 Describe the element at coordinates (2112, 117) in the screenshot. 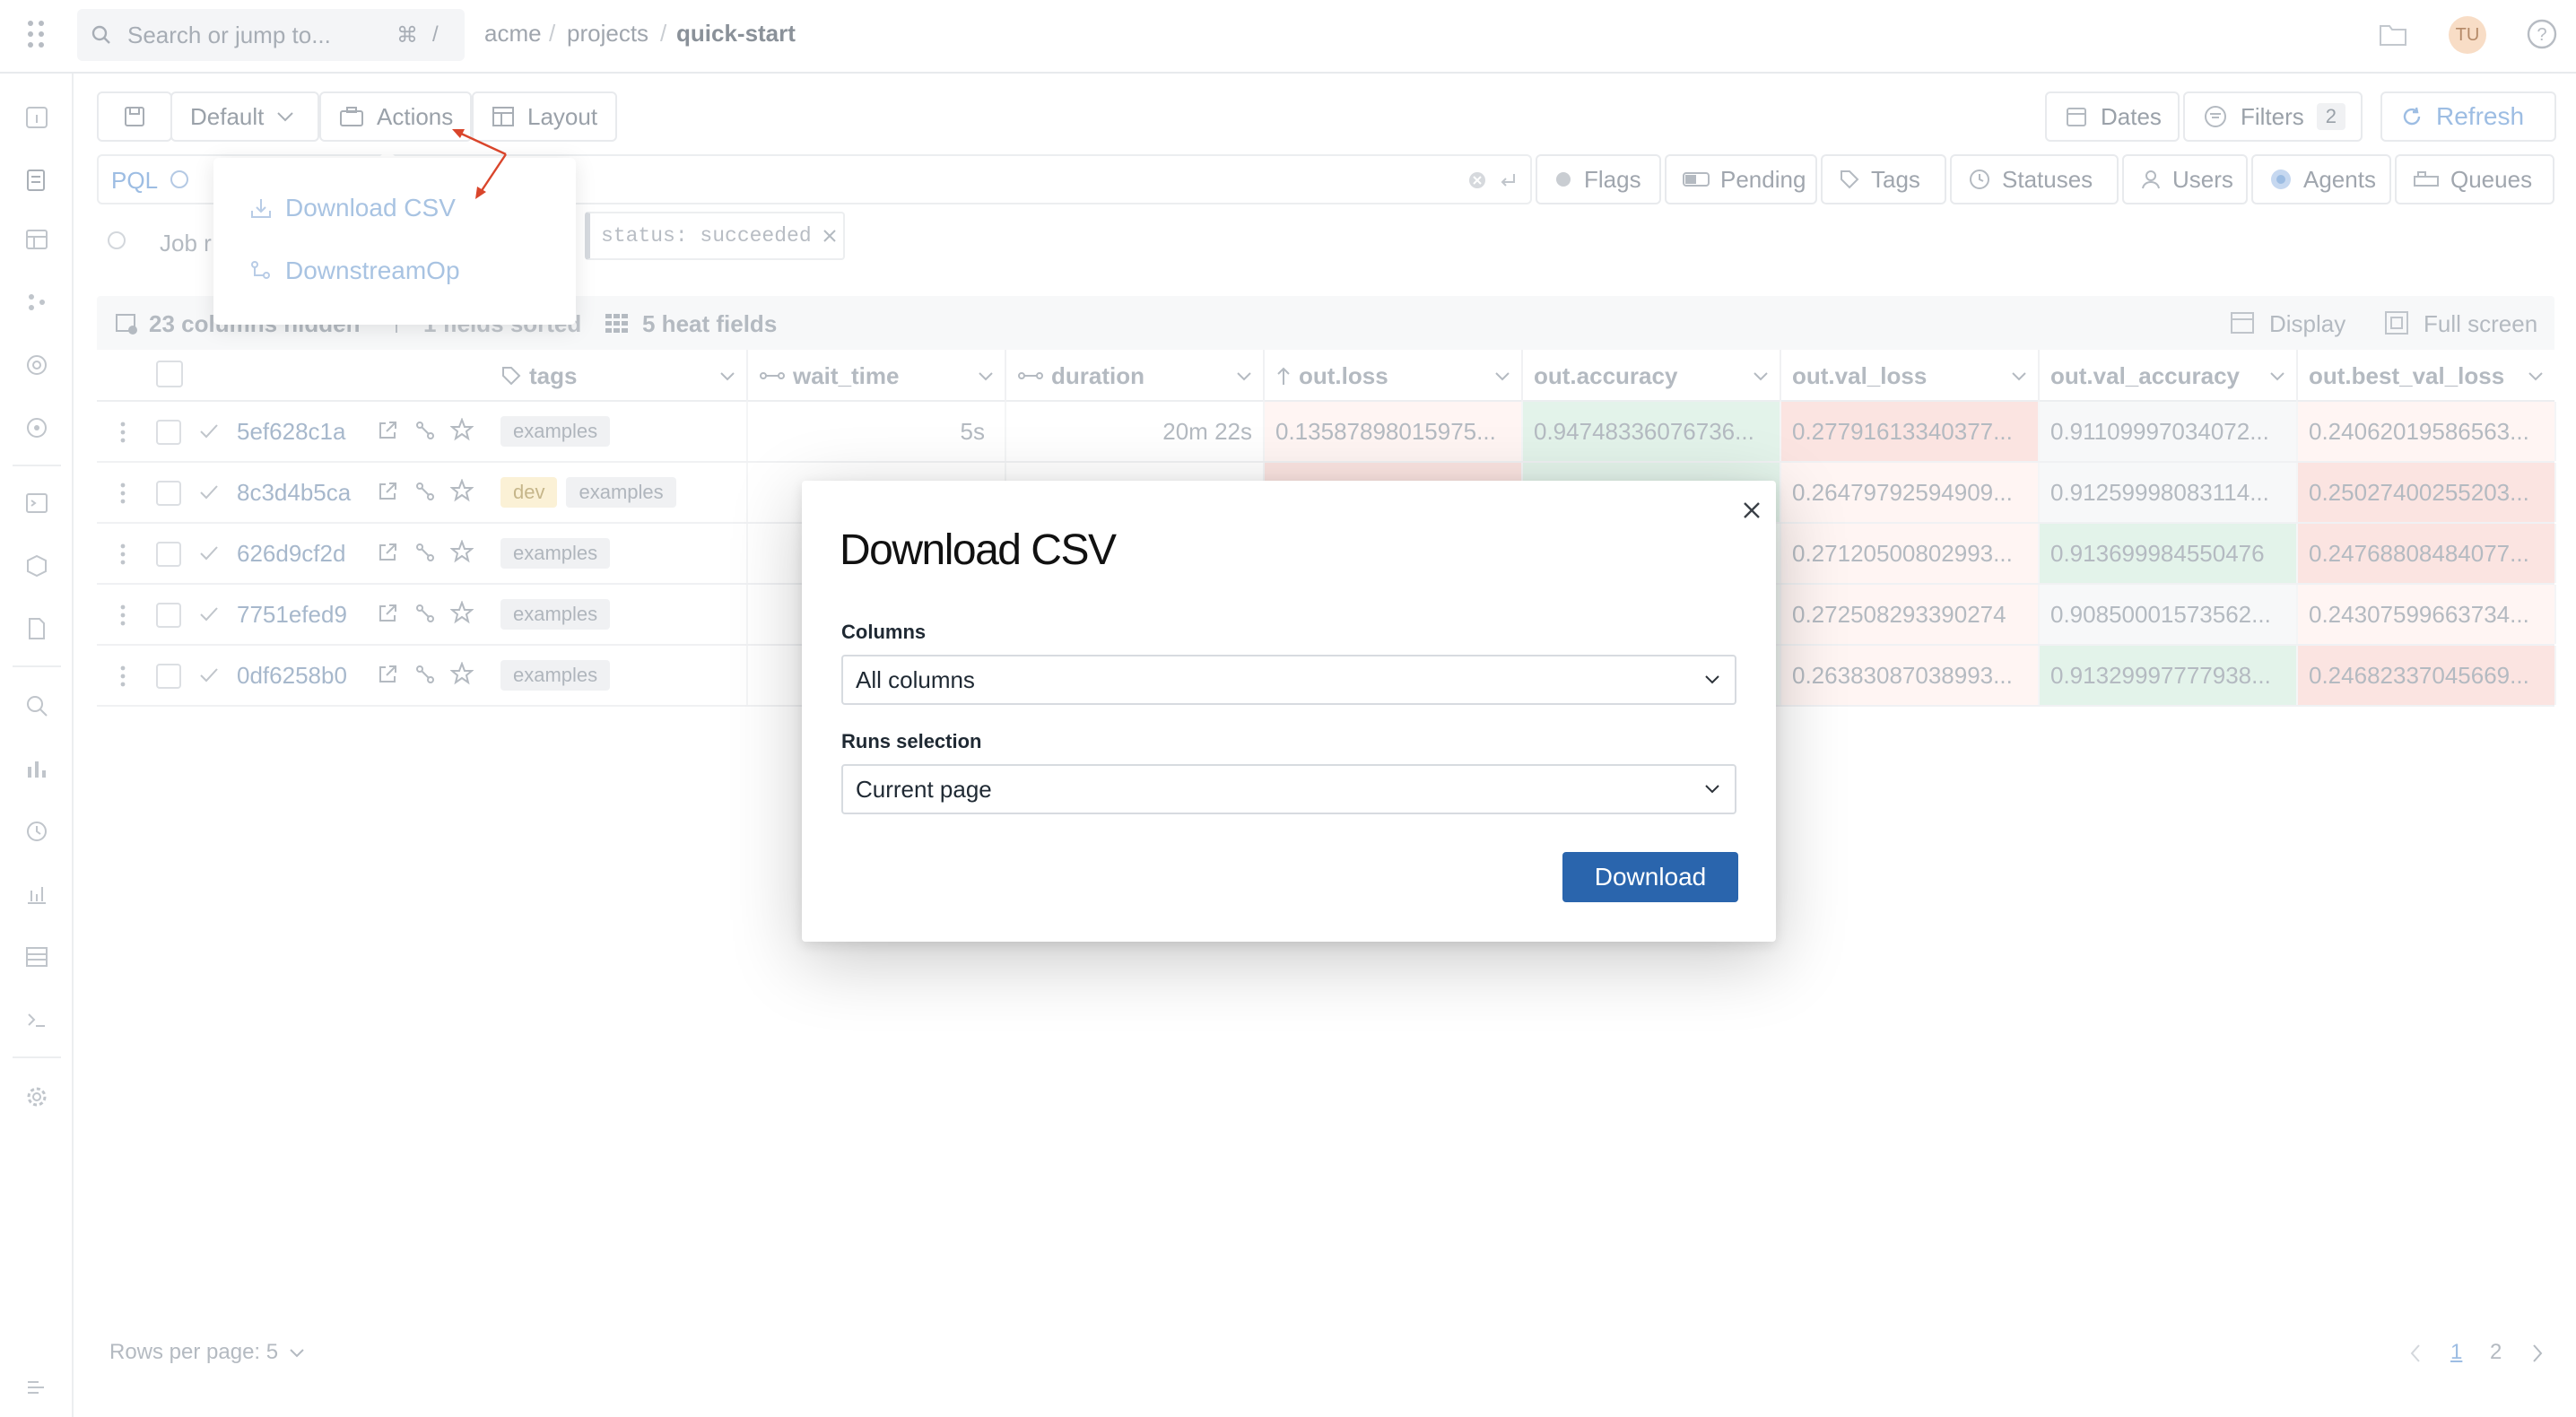

I see `dates-button: Dates` at that location.